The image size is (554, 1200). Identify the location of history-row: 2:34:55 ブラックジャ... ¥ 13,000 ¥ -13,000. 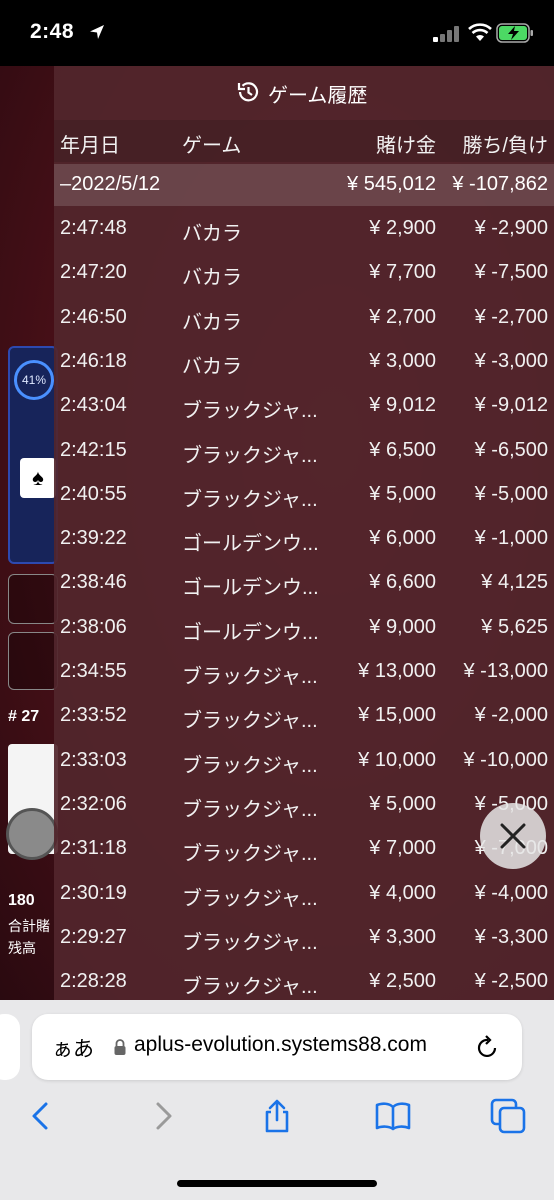
(304, 673).